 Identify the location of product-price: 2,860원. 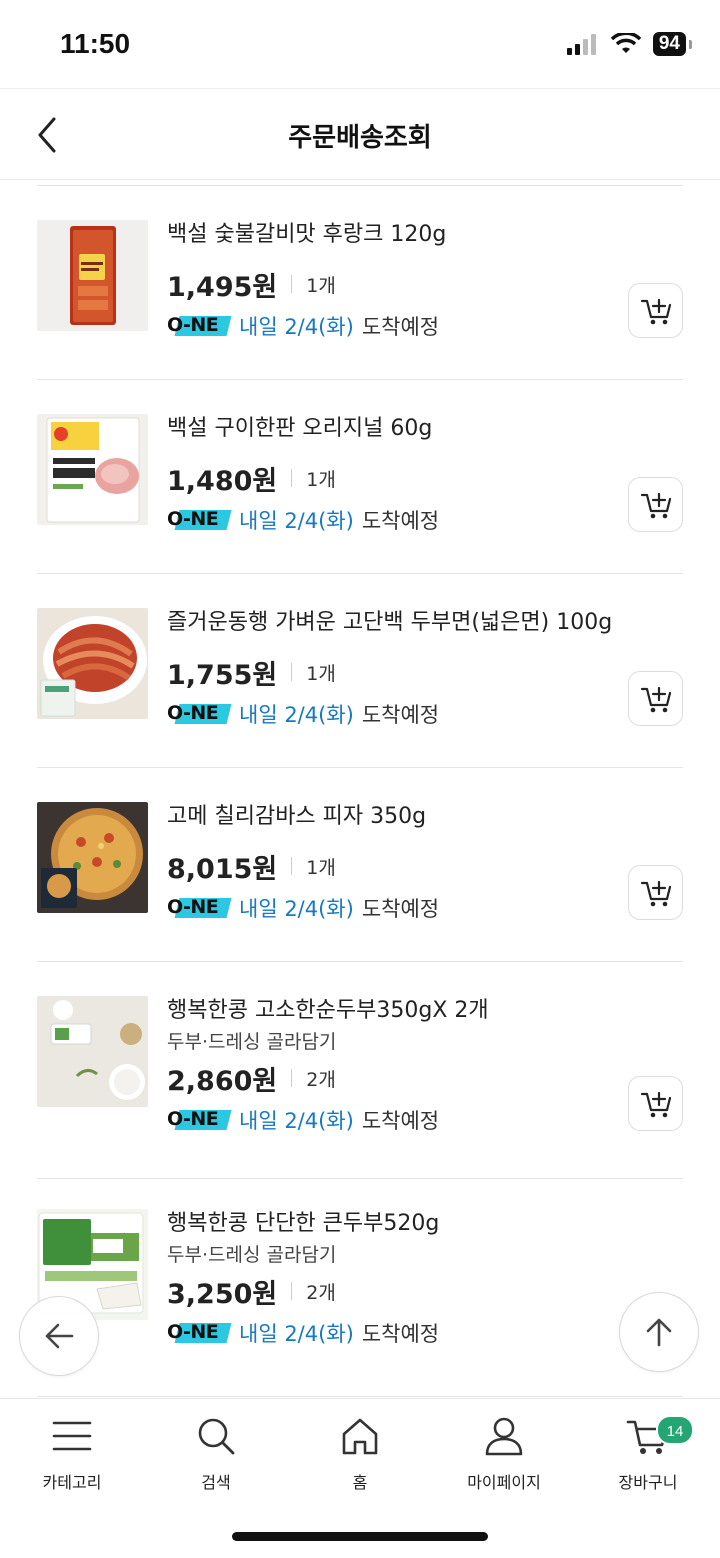
(222, 1081).